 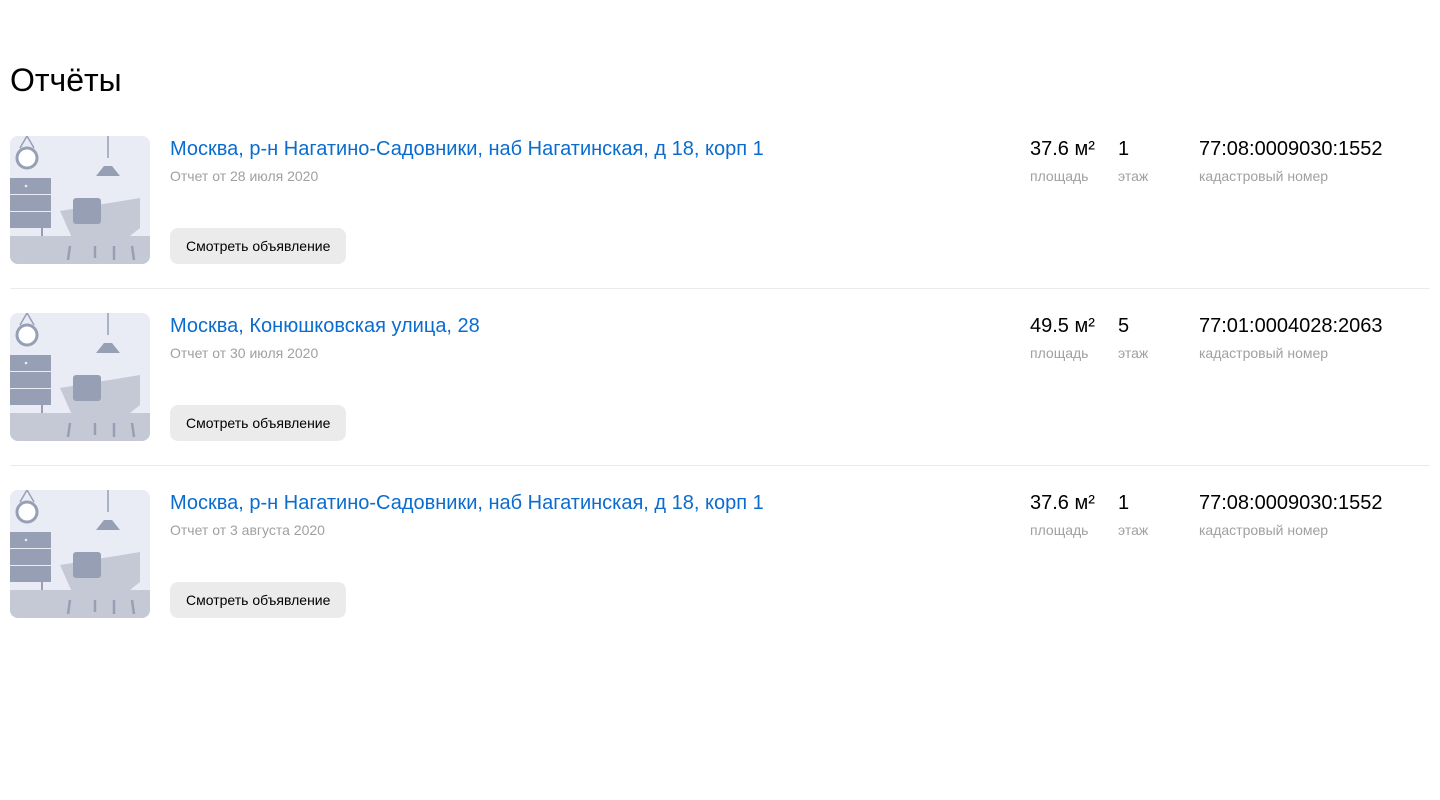 I want to click on report-date: Отчет от 30 июля 2020, so click(x=244, y=353).